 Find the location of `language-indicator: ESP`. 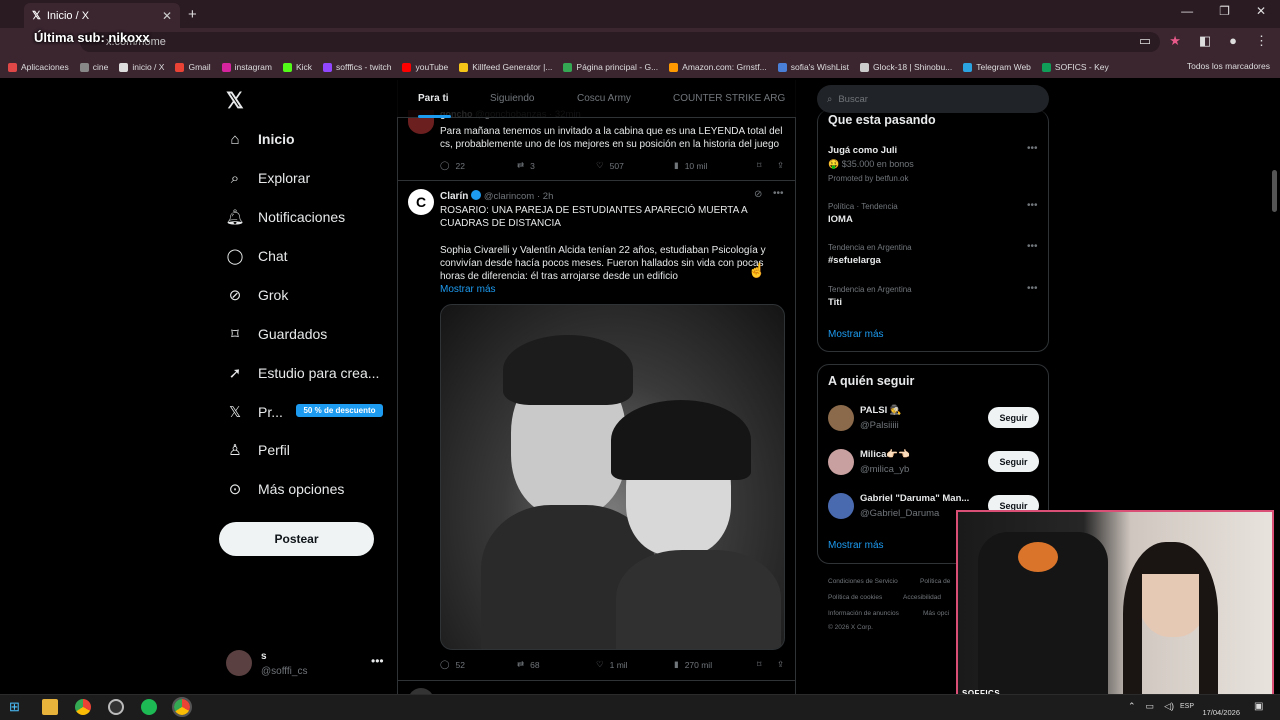

language-indicator: ESP is located at coordinates (1187, 706).